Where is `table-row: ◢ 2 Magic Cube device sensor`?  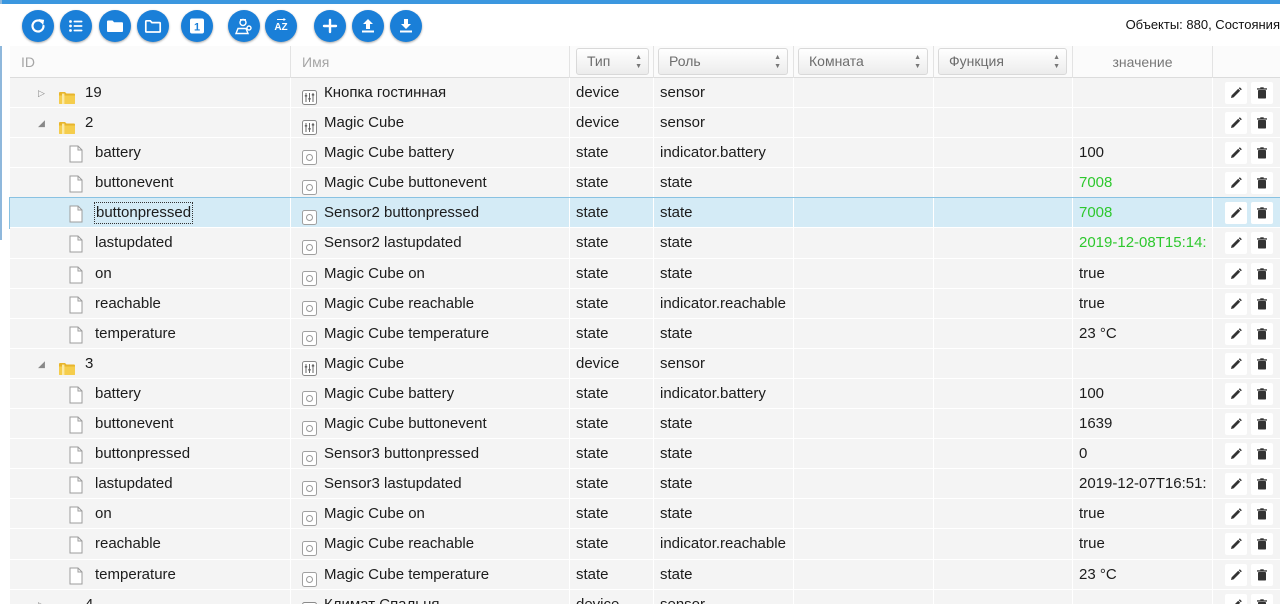
table-row: ◢ 2 Magic Cube device sensor is located at coordinates (645, 123).